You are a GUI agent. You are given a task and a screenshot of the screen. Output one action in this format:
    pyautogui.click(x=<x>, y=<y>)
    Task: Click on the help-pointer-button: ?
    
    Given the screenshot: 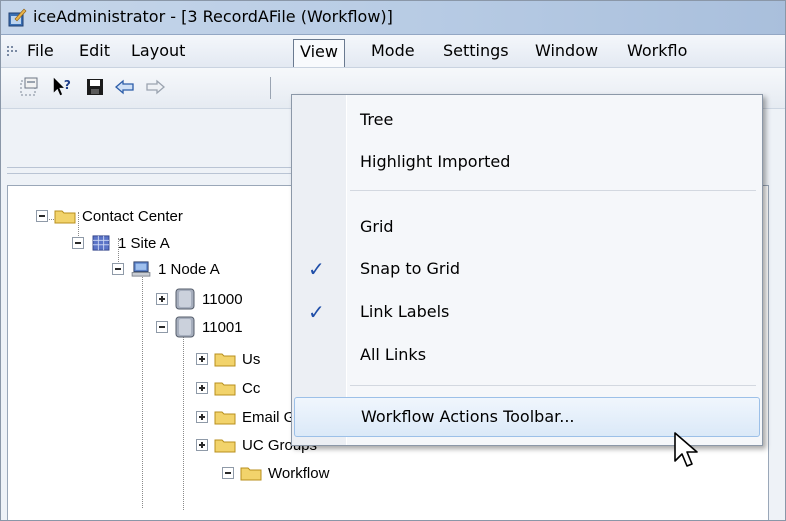 What is the action you would take?
    pyautogui.click(x=63, y=87)
    